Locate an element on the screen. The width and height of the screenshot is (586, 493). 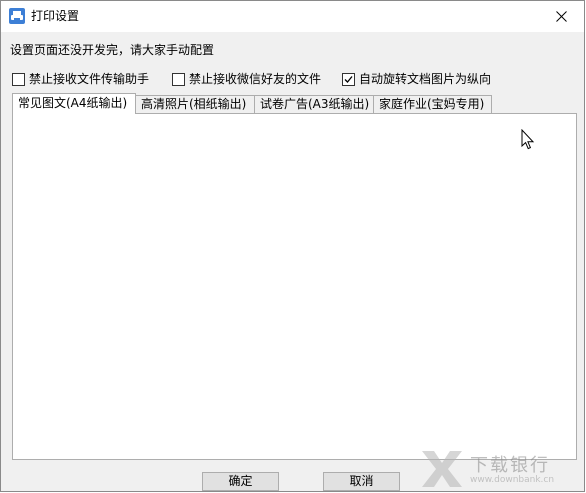
tab-homework: 家庭作业(宝妈专用) is located at coordinates (432, 104).